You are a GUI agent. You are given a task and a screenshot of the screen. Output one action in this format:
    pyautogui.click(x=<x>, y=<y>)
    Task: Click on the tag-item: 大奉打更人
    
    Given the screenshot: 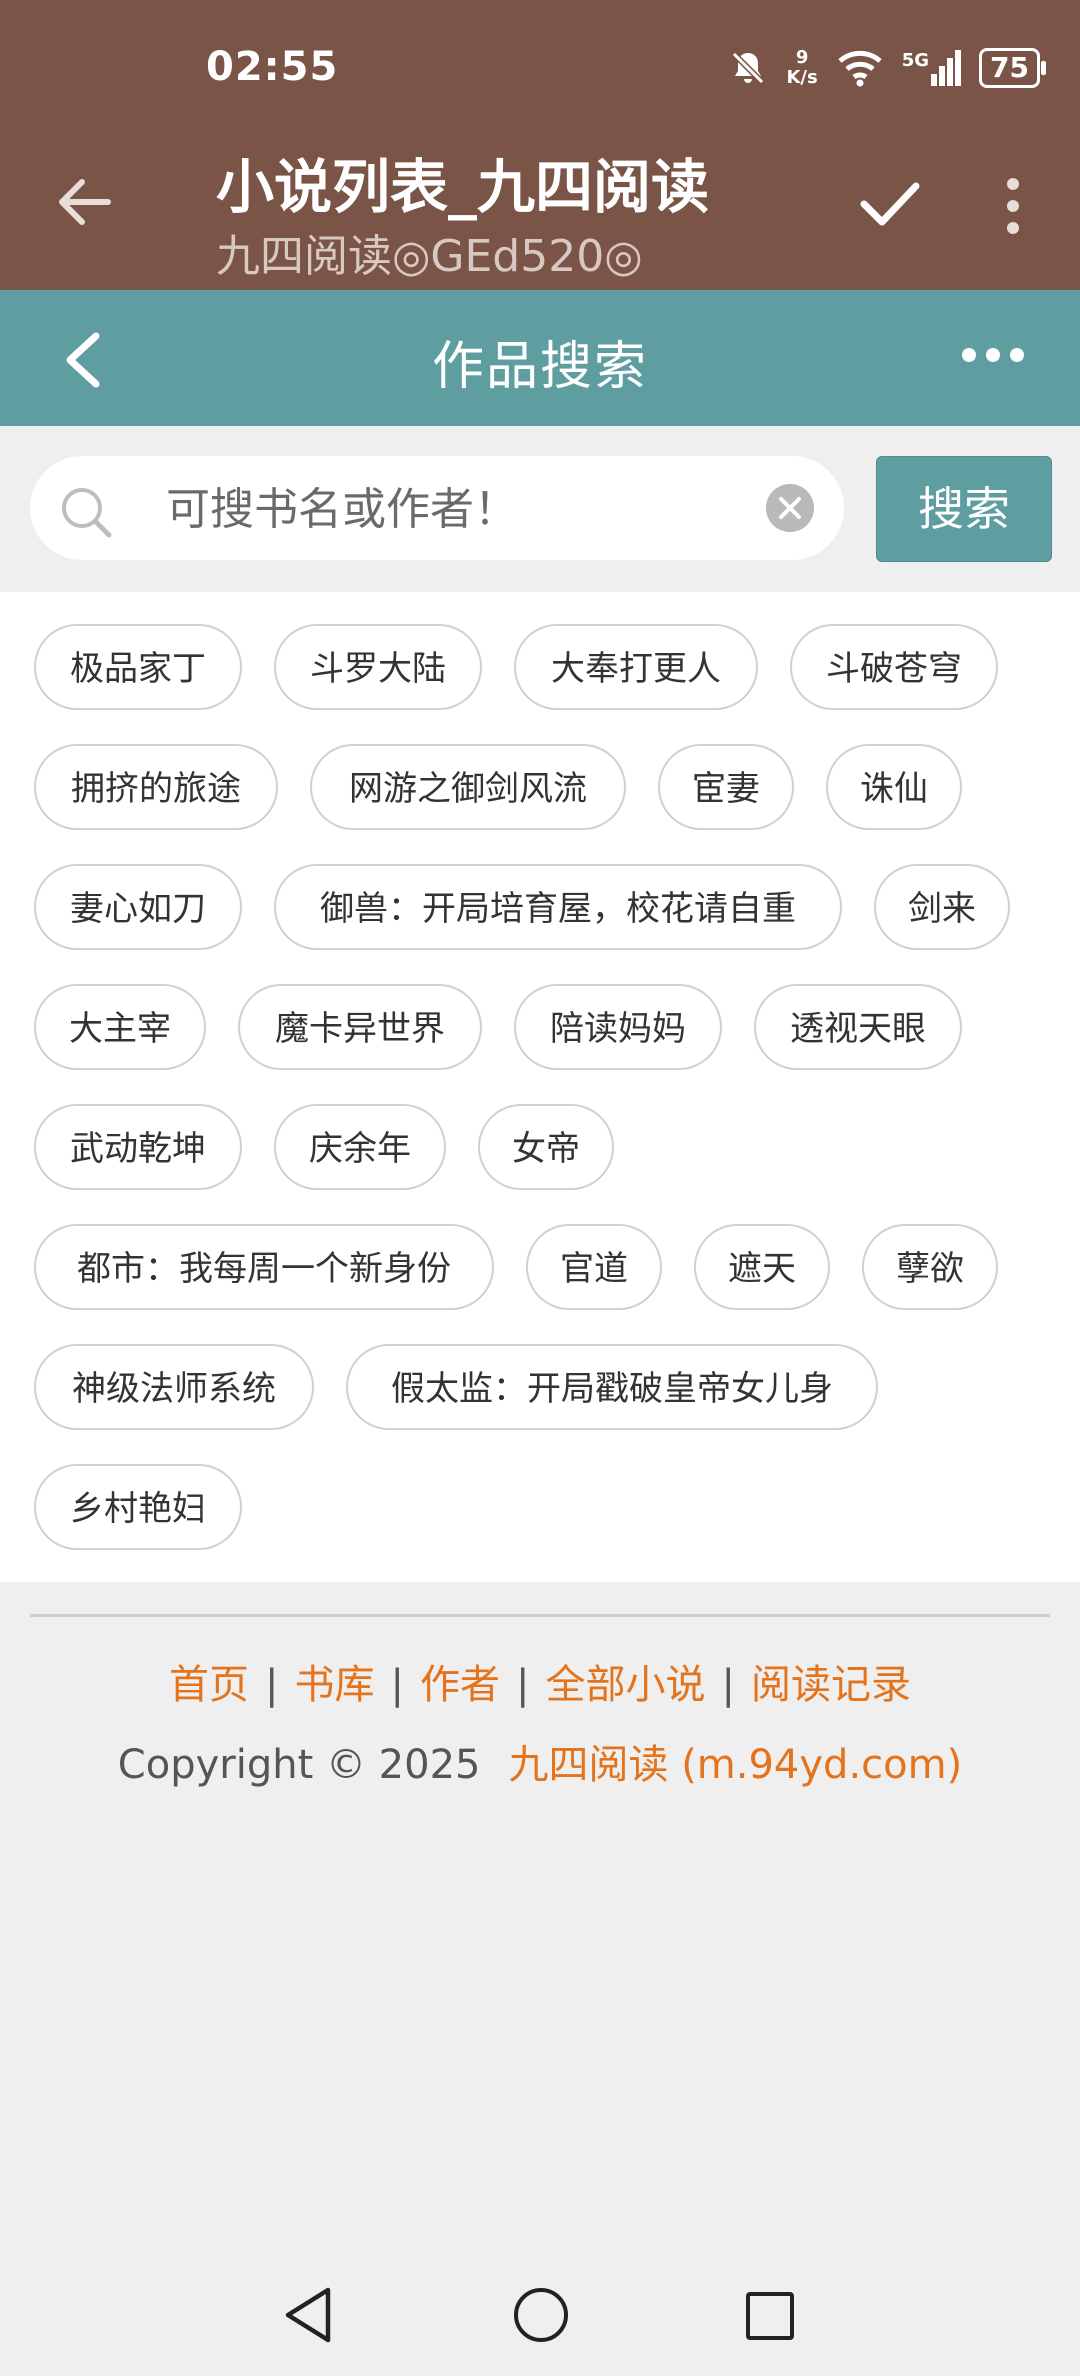 What is the action you would take?
    pyautogui.click(x=636, y=667)
    